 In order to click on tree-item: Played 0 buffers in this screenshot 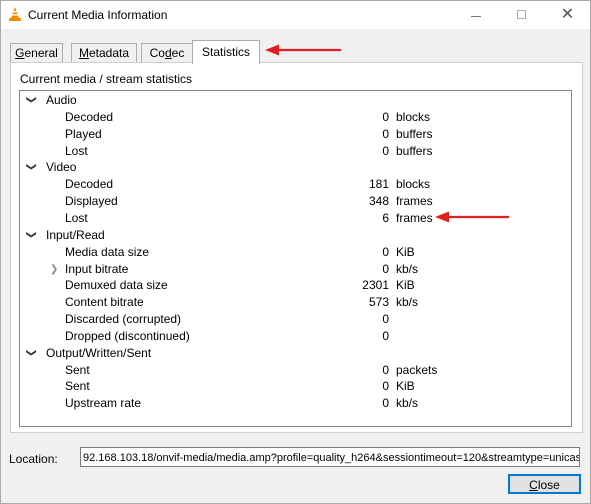, I will do `click(295, 134)`.